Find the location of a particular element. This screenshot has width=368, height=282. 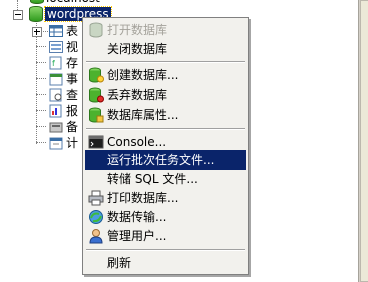

svg-text: f is located at coordinates (53, 63).